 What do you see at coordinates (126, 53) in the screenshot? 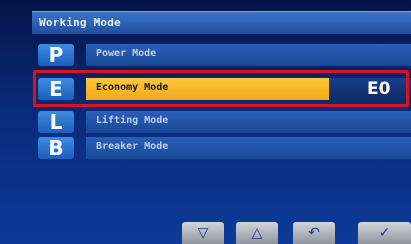
I see `mode-label: Power Mode` at bounding box center [126, 53].